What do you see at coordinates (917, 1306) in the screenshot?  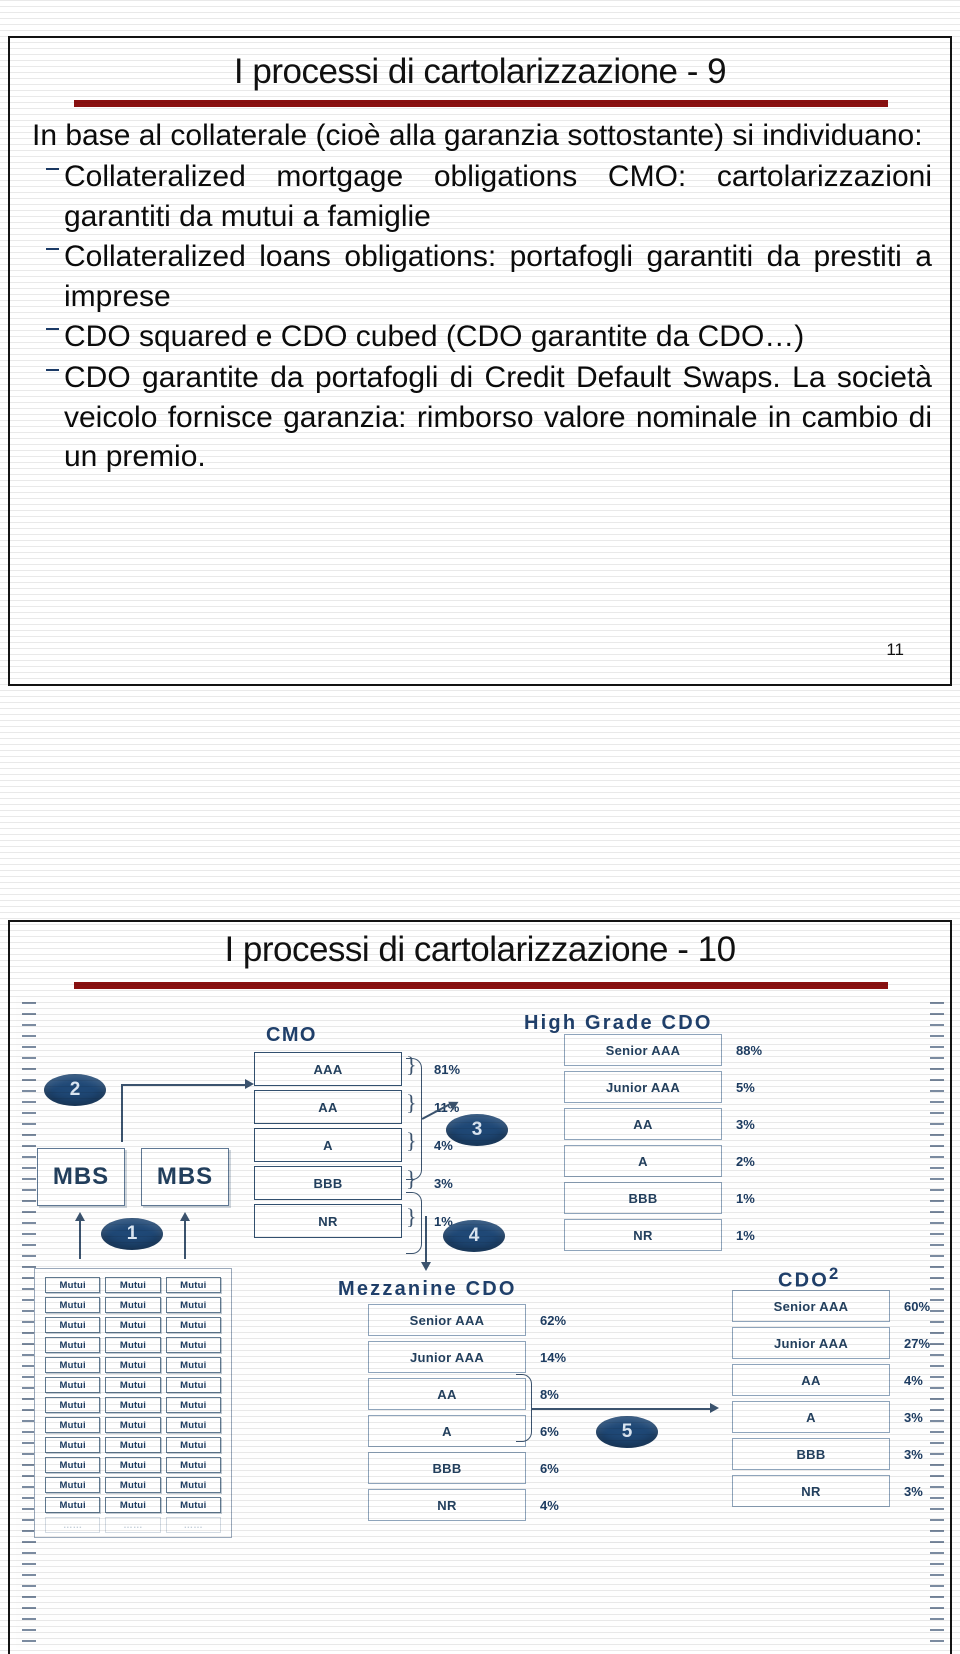 I see `tranche-percentage: 60%` at bounding box center [917, 1306].